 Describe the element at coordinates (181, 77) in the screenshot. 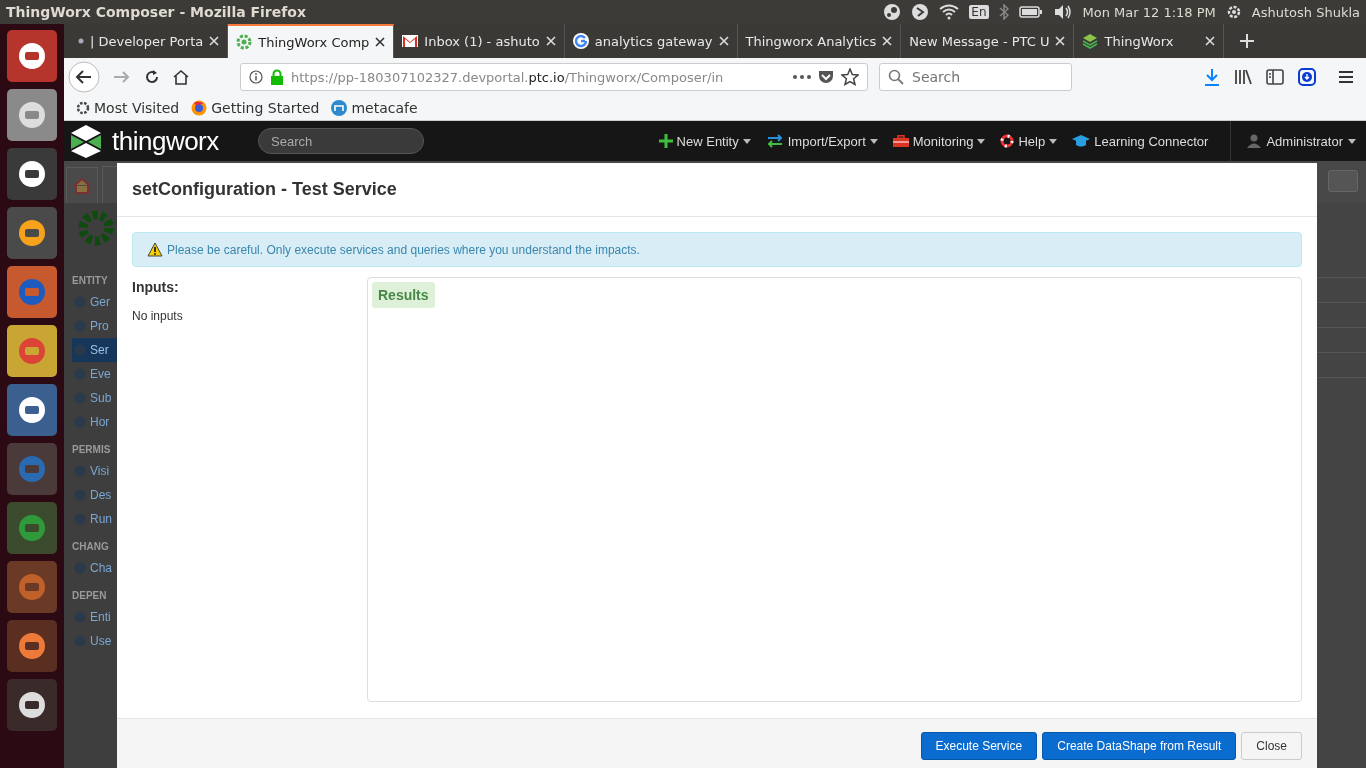

I see `home-icon` at that location.